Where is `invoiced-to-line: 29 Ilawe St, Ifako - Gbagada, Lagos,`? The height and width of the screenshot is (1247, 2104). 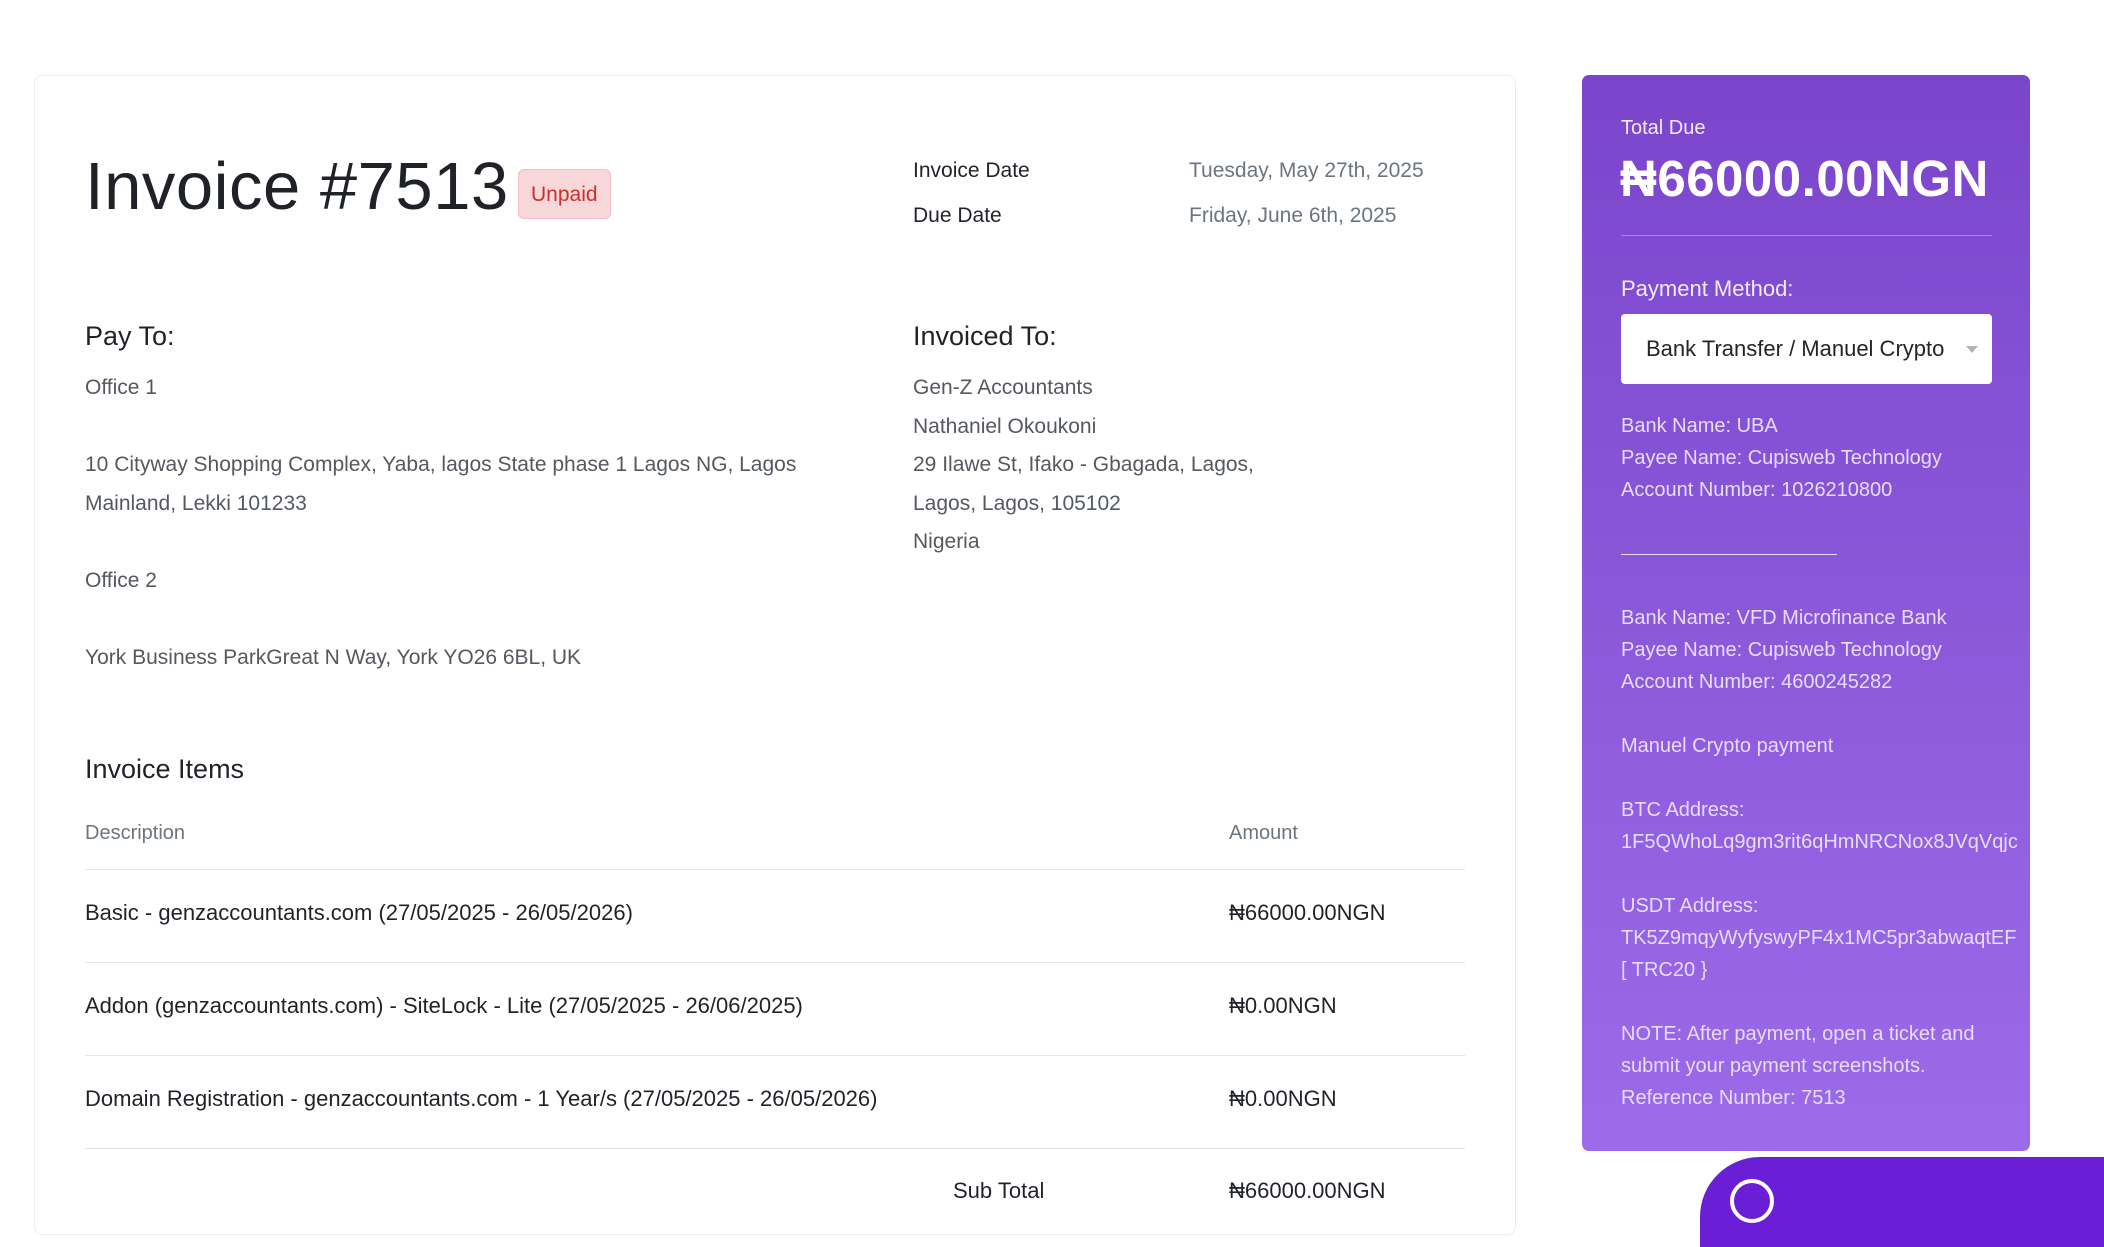 invoiced-to-line: 29 Ilawe St, Ifako - Gbagada, Lagos, is located at coordinates (1083, 464).